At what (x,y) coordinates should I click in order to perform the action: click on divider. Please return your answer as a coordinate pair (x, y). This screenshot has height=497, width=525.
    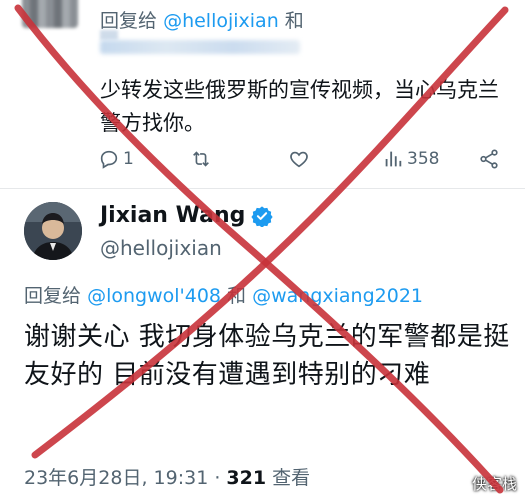
    Looking at the image, I should click on (262, 188).